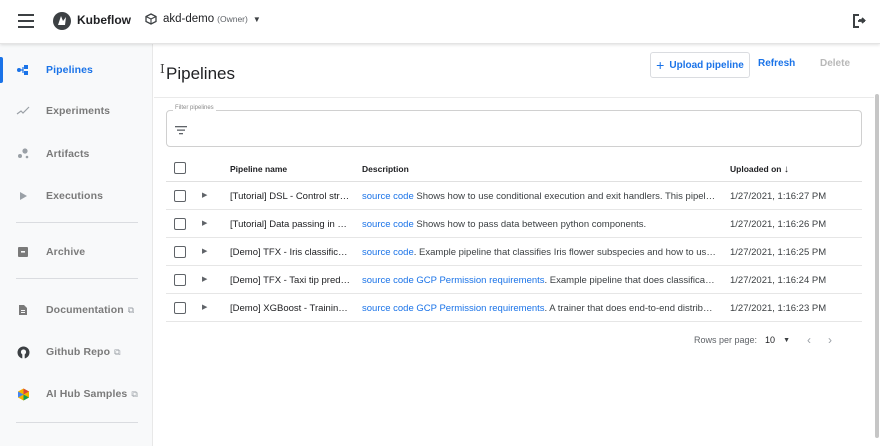 This screenshot has width=880, height=446. What do you see at coordinates (258, 169) in the screenshot?
I see `column-header-name: Pipeline name` at bounding box center [258, 169].